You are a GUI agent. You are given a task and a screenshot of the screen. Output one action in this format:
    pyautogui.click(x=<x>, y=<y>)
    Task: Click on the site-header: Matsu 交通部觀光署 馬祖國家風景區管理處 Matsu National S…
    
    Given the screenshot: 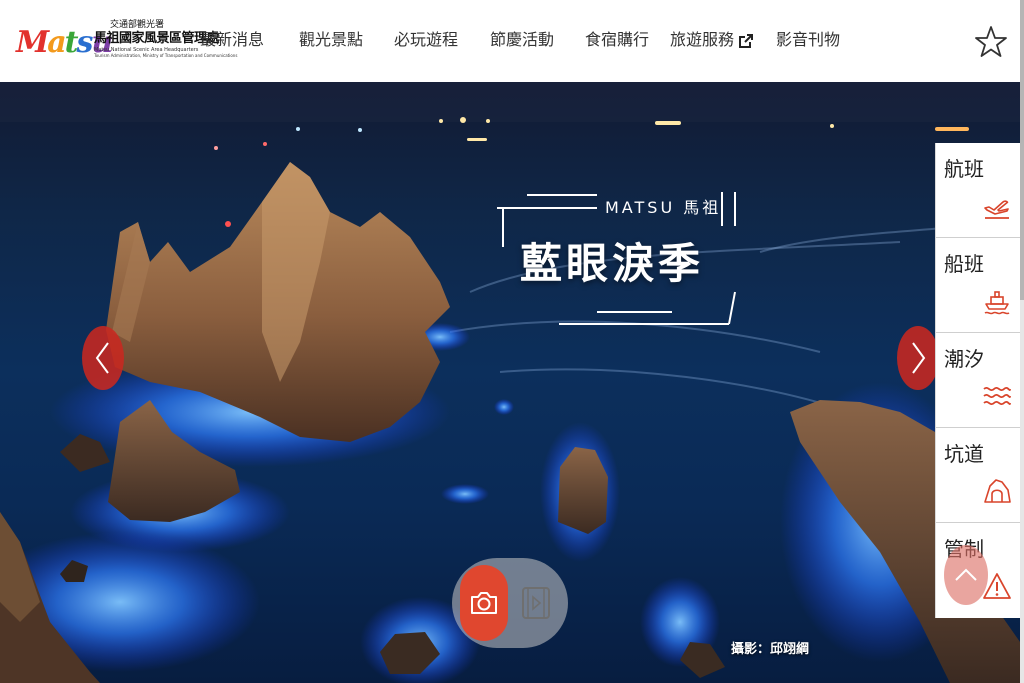 What is the action you would take?
    pyautogui.click(x=512, y=41)
    